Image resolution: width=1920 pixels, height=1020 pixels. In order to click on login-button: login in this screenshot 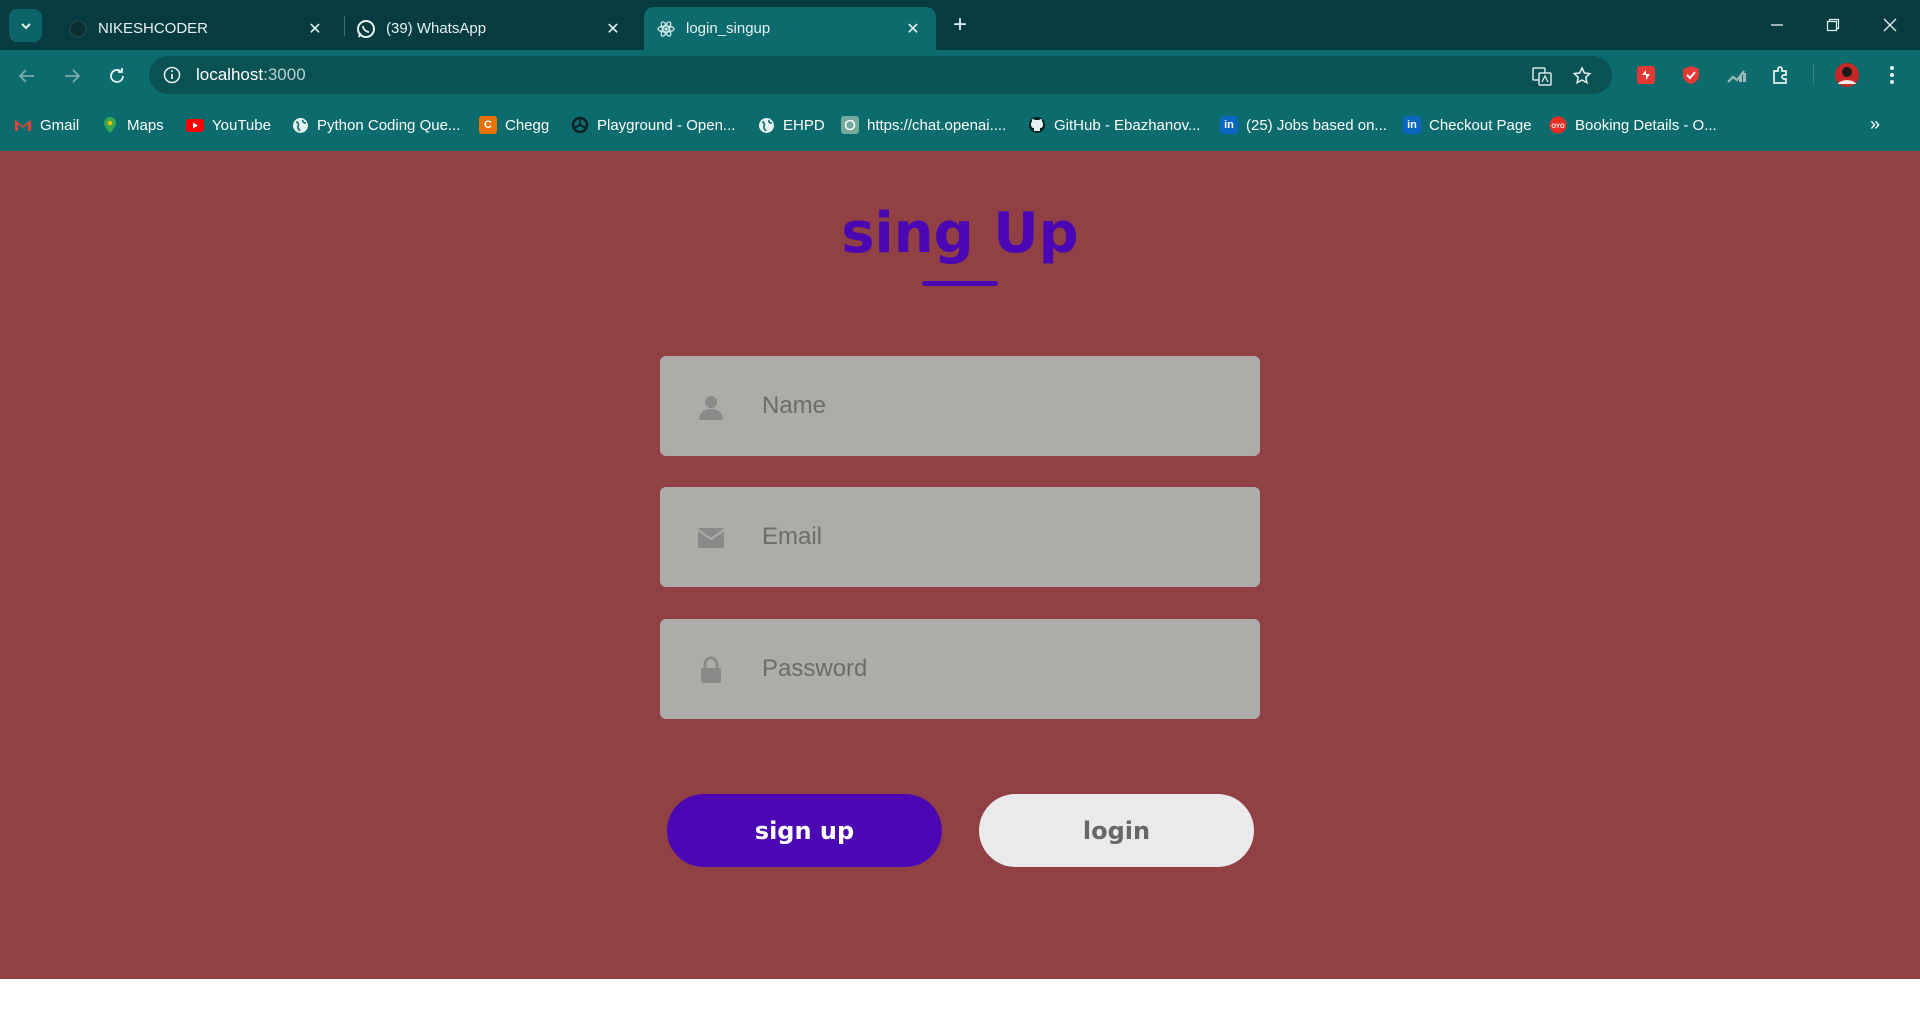, I will do `click(1116, 830)`.